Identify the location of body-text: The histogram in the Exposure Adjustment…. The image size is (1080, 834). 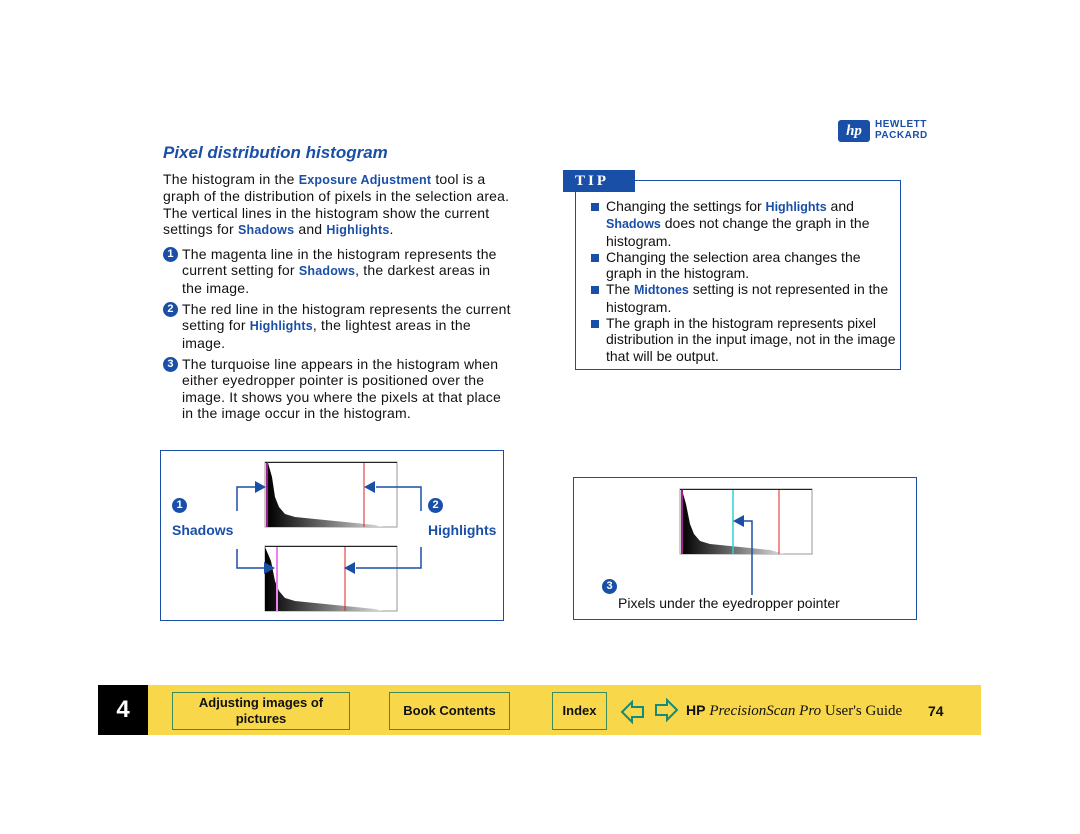
(338, 298).